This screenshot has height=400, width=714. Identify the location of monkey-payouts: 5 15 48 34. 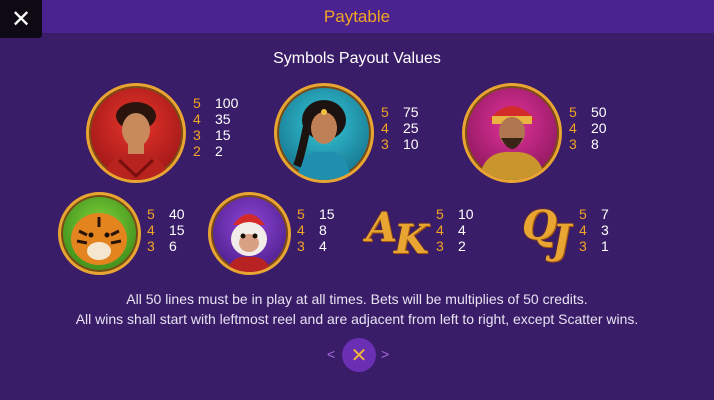
(316, 230).